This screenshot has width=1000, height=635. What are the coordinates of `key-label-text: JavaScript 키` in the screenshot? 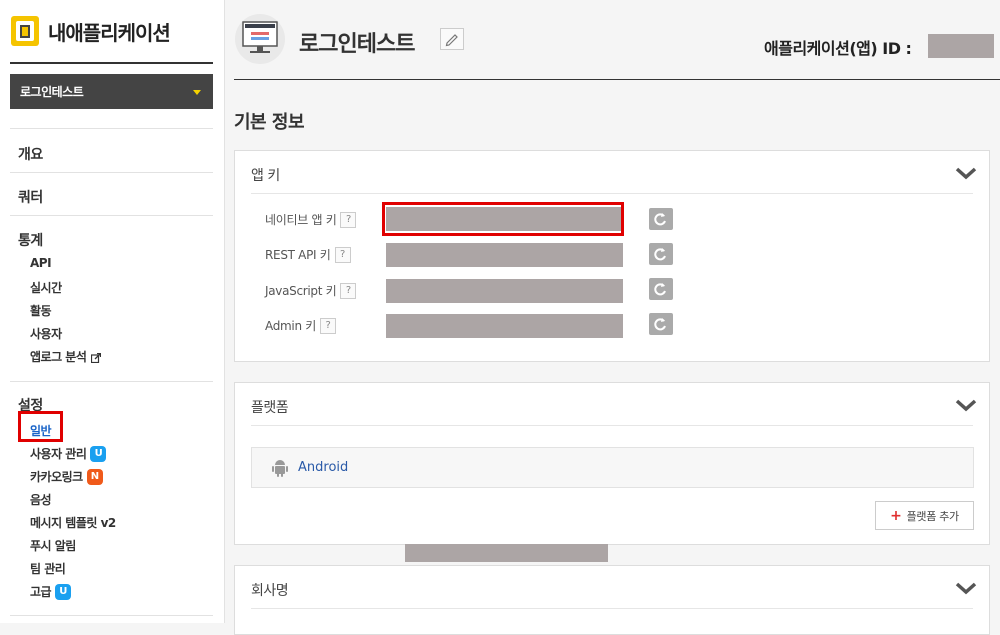 It's located at (301, 291).